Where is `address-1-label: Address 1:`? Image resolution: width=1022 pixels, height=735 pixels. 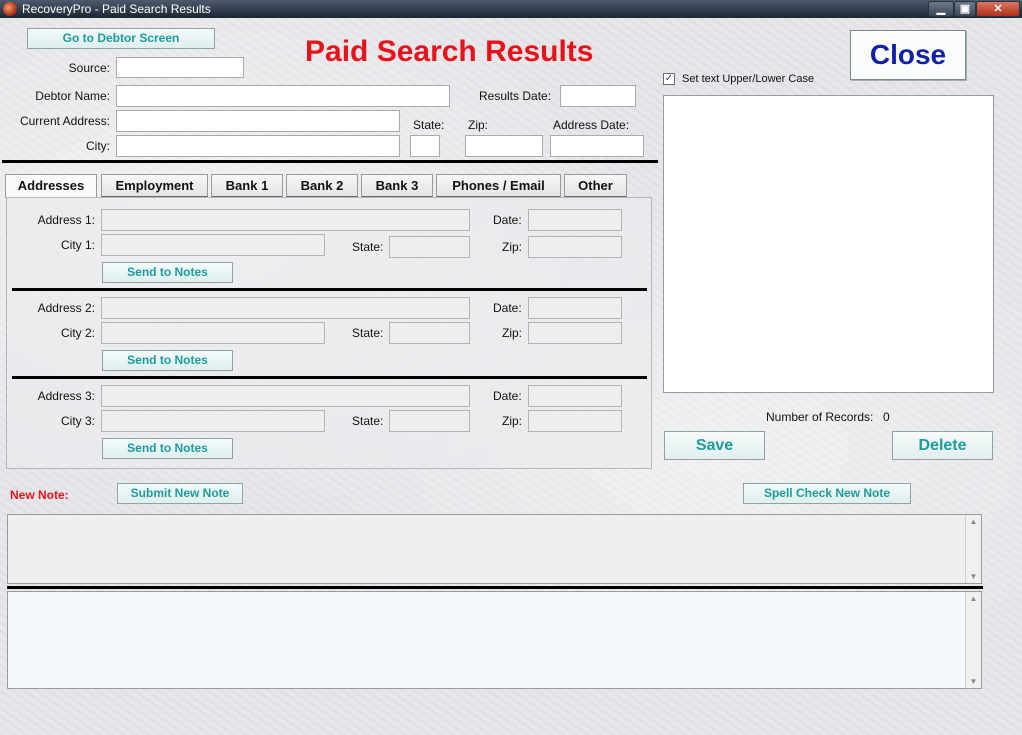 address-1-label: Address 1: is located at coordinates (66, 220).